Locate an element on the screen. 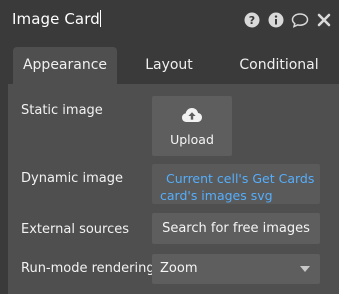  help-circle-icon: ? is located at coordinates (252, 20).